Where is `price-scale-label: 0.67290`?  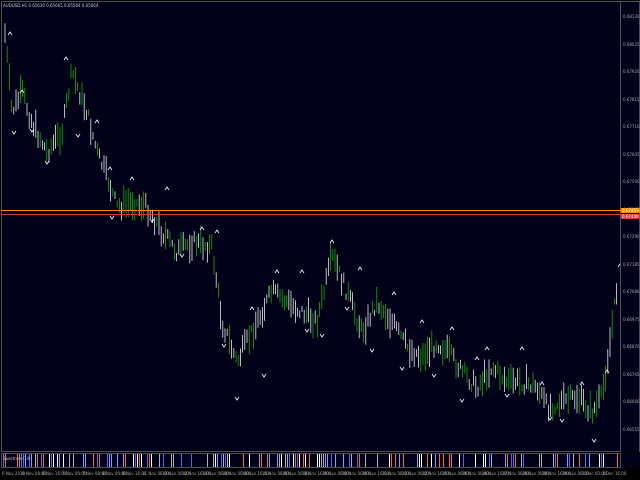 price-scale-label: 0.67290 is located at coordinates (631, 236).